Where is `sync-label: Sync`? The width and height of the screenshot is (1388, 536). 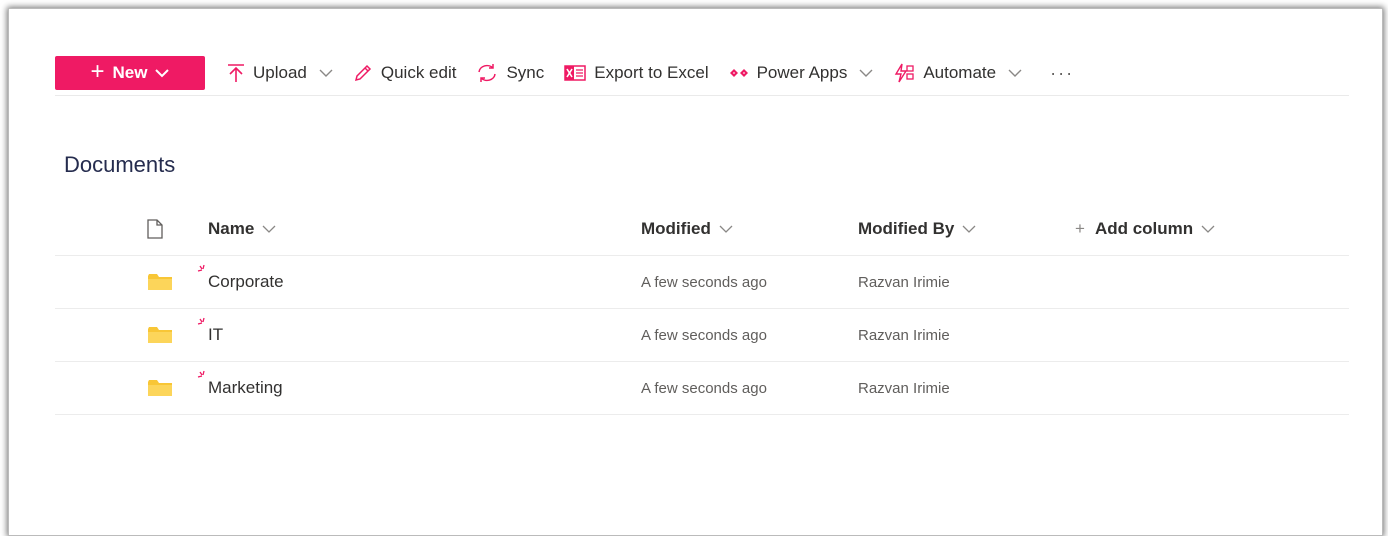 sync-label: Sync is located at coordinates (525, 72).